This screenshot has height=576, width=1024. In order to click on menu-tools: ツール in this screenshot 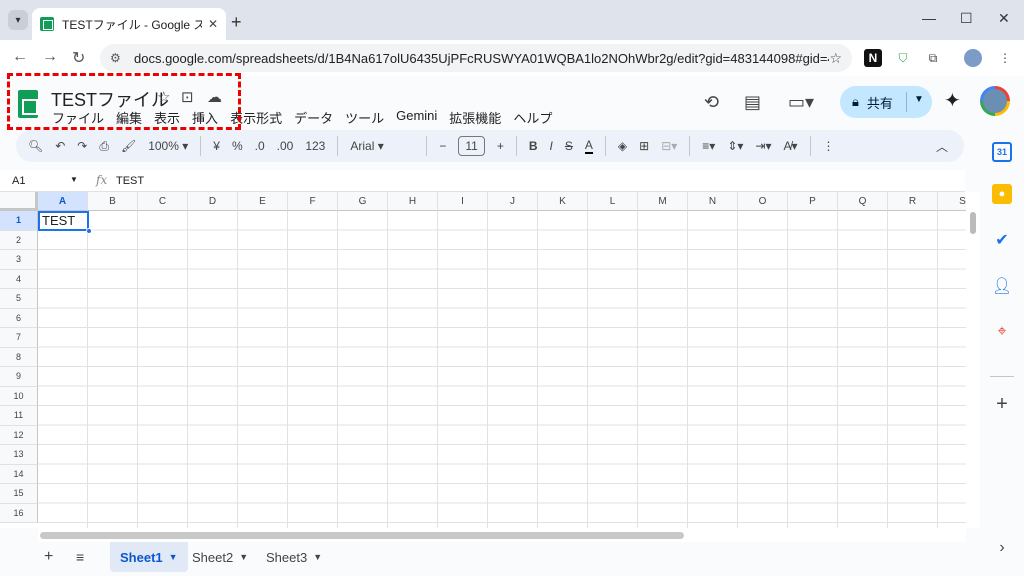, I will do `click(364, 117)`.